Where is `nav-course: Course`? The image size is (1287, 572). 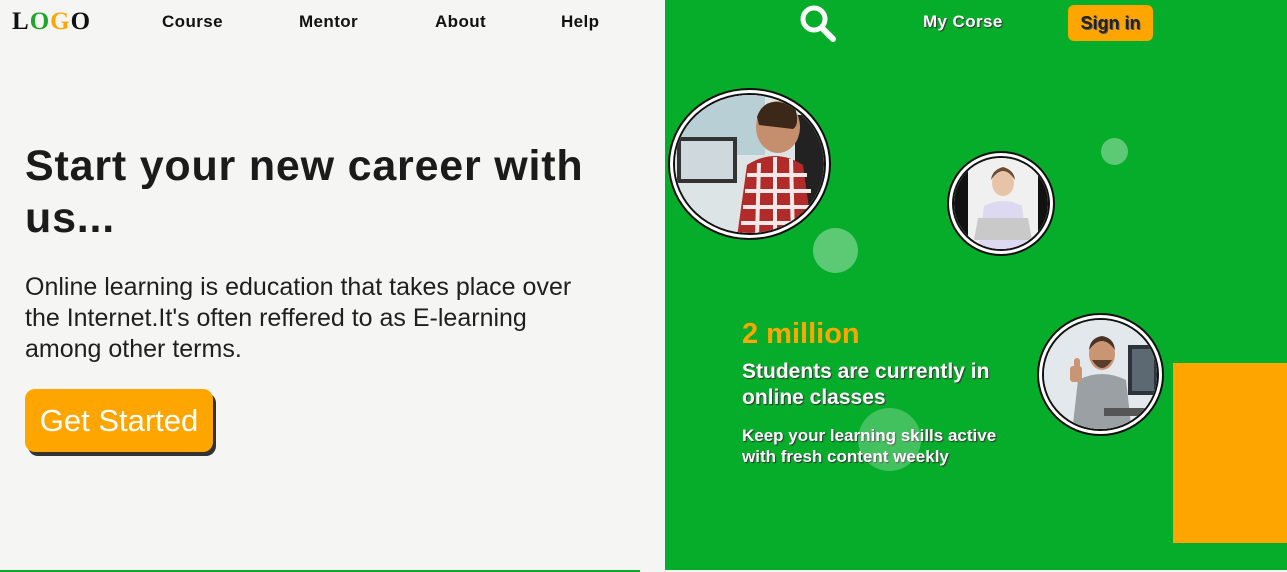 nav-course: Course is located at coordinates (192, 22).